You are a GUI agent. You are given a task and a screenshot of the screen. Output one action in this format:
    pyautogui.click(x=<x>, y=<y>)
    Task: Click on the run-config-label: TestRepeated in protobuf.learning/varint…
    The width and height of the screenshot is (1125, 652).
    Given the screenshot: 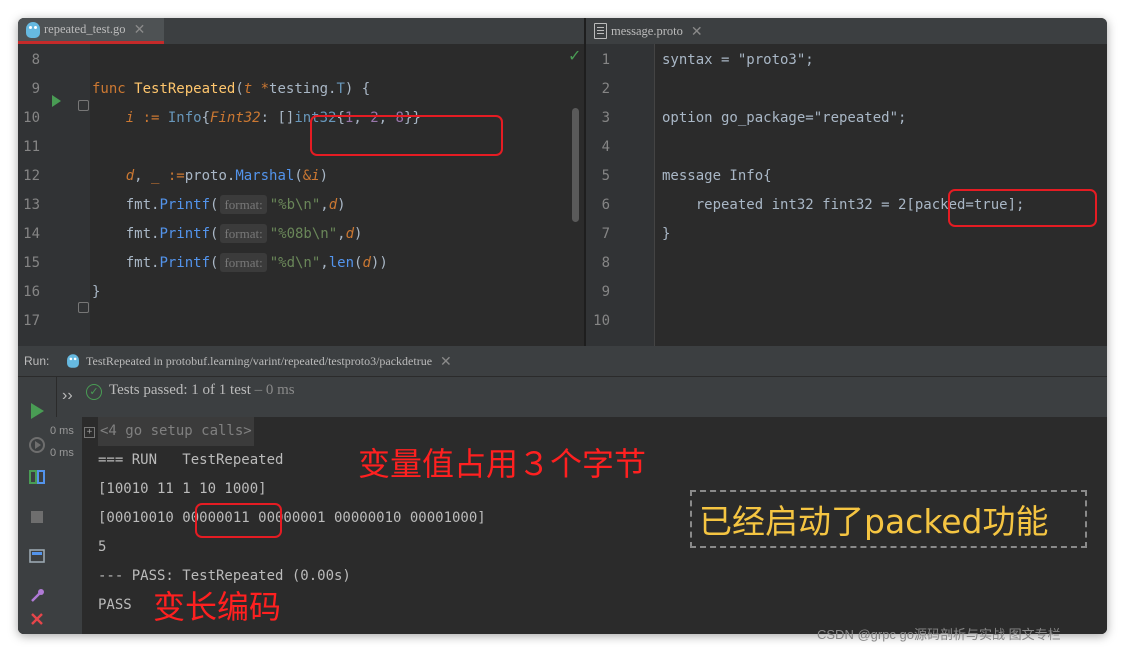 What is the action you would take?
    pyautogui.click(x=259, y=360)
    